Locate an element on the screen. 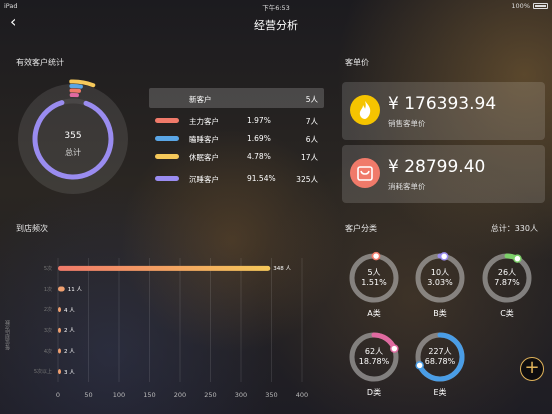 This screenshot has height=414, width=552. donut-total-value: 355 is located at coordinates (73, 136).